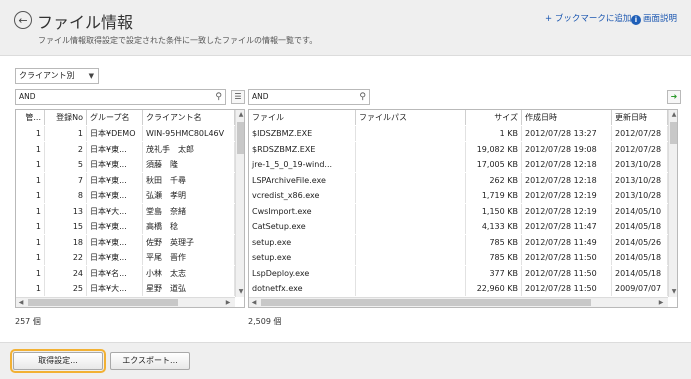  Describe the element at coordinates (640, 257) in the screenshot. I see `table-cell: 2014/05/18` at that location.